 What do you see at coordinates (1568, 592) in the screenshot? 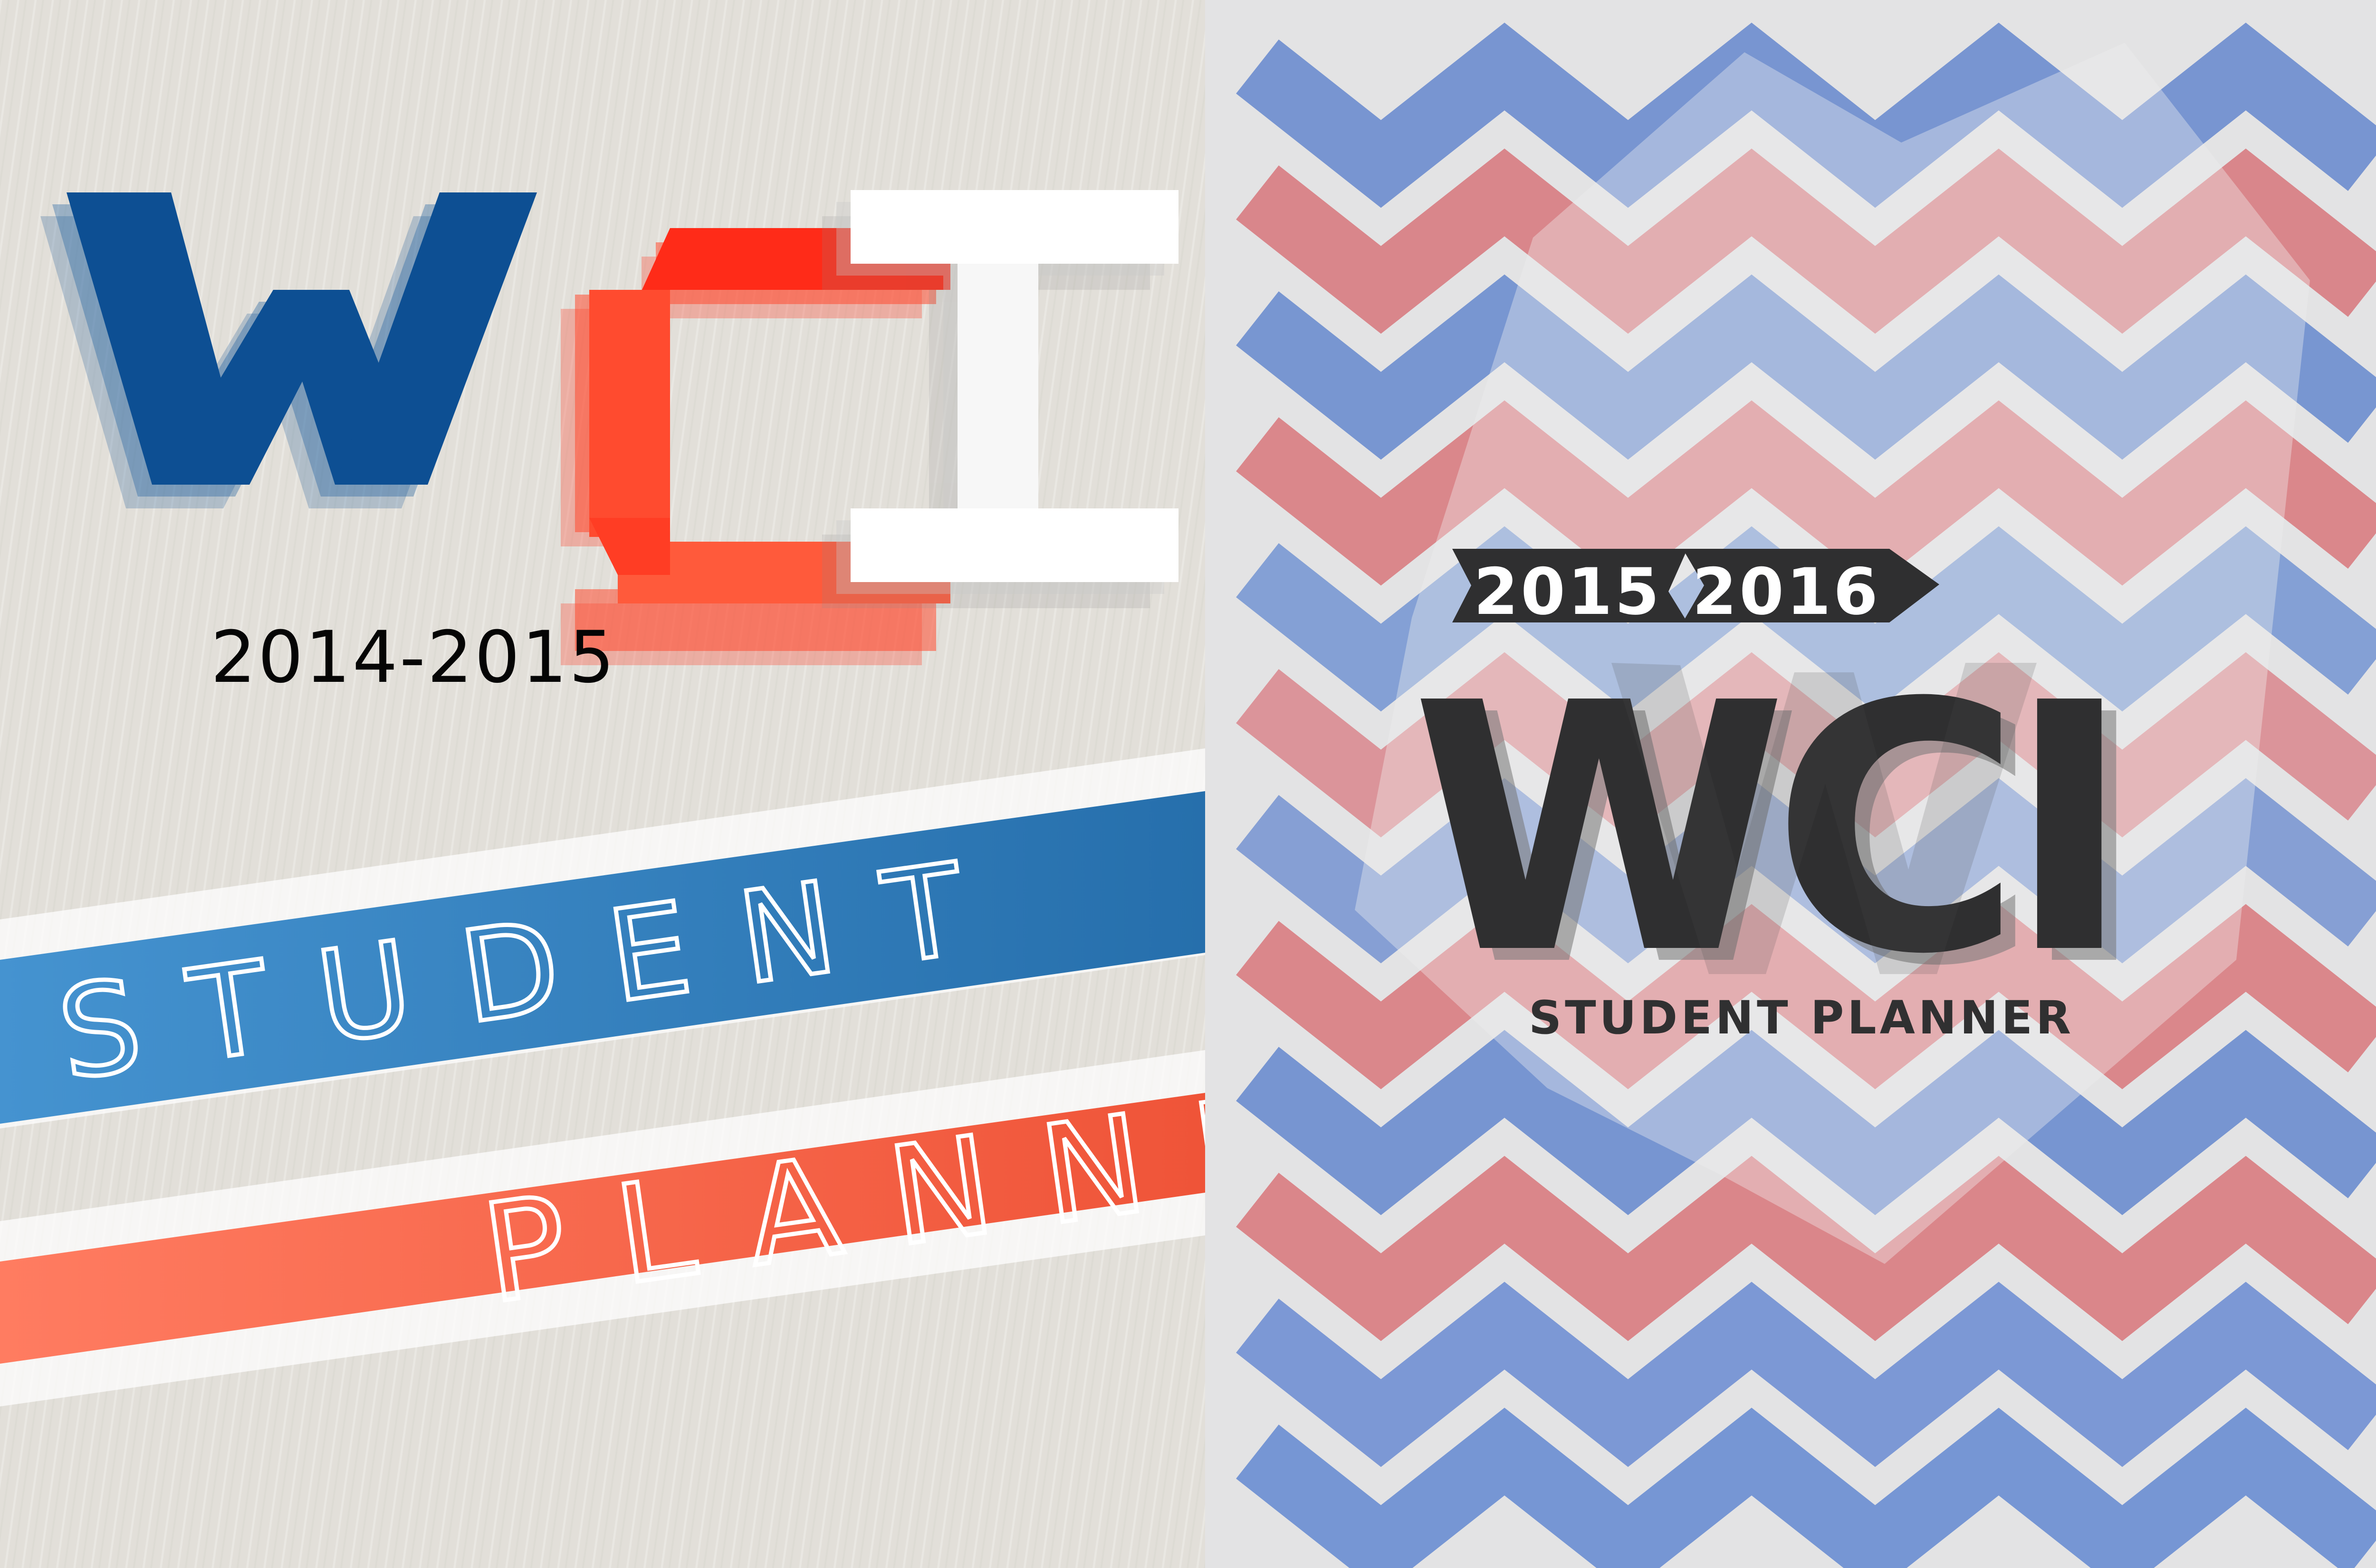
I see `year-start: 2015` at bounding box center [1568, 592].